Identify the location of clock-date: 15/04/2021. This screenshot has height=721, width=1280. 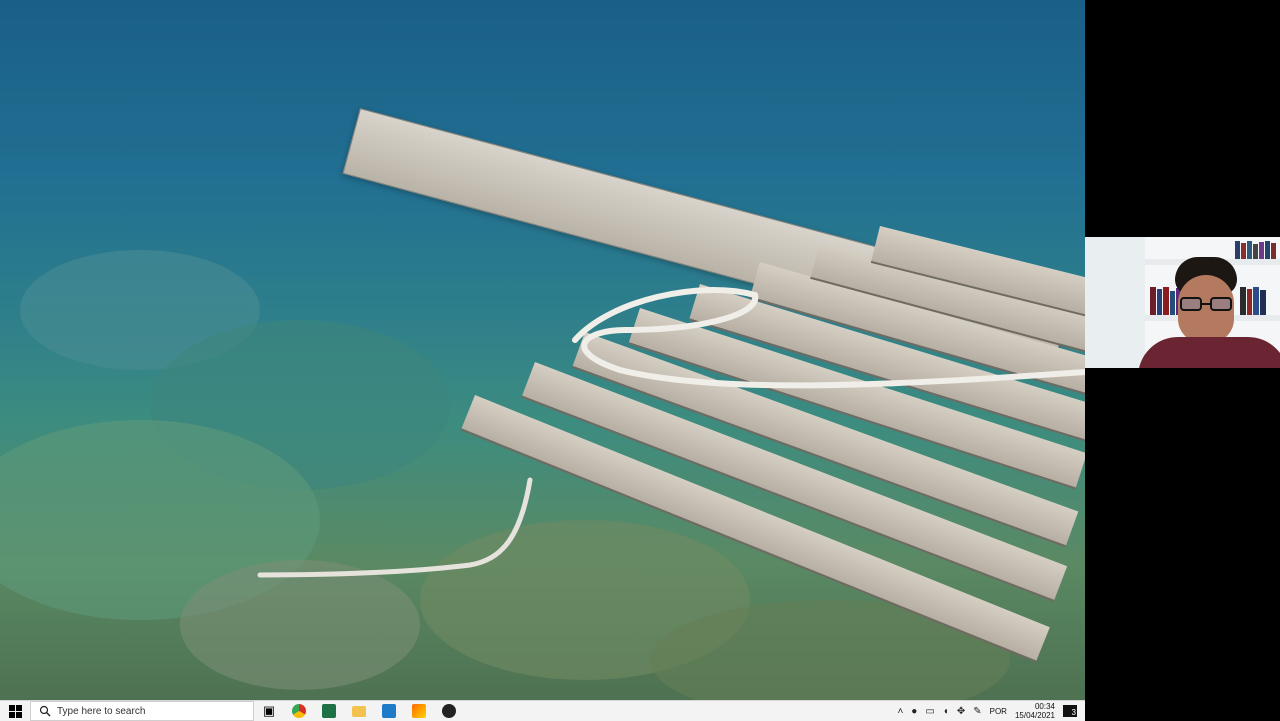
(1034, 715).